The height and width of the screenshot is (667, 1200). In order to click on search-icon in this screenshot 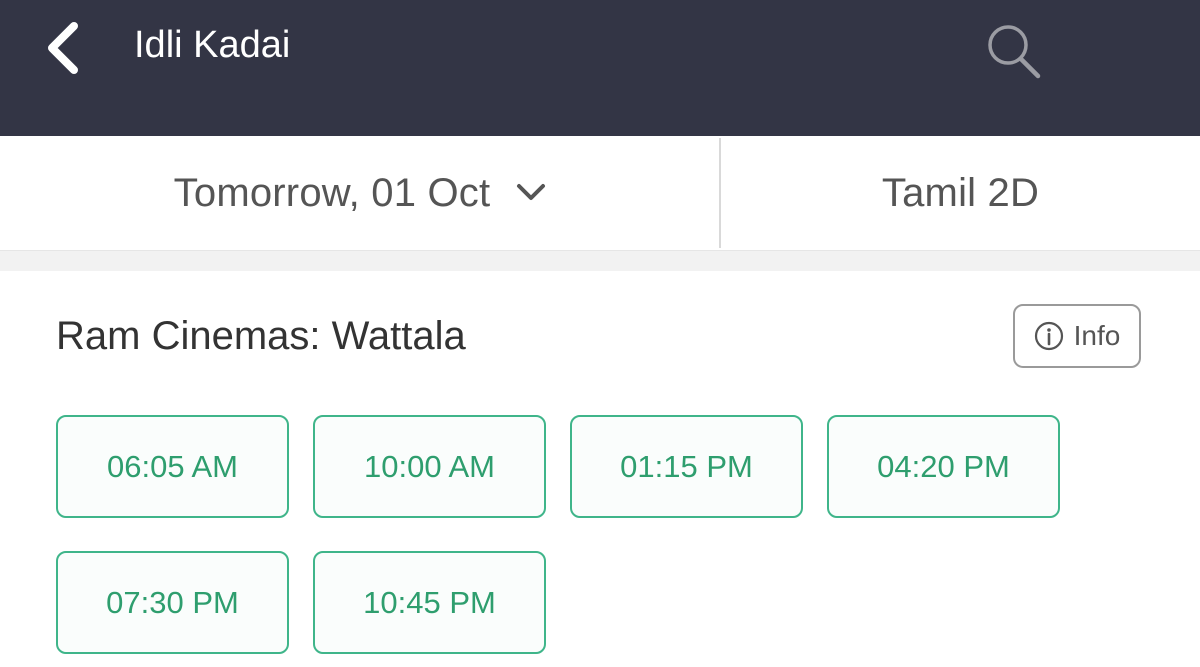, I will do `click(1014, 52)`.